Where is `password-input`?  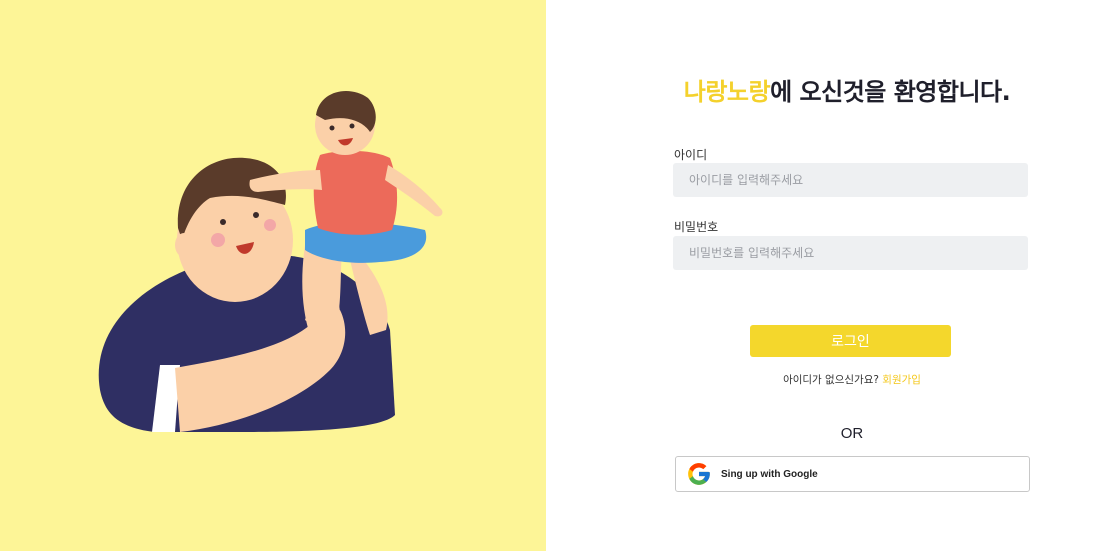 password-input is located at coordinates (850, 253).